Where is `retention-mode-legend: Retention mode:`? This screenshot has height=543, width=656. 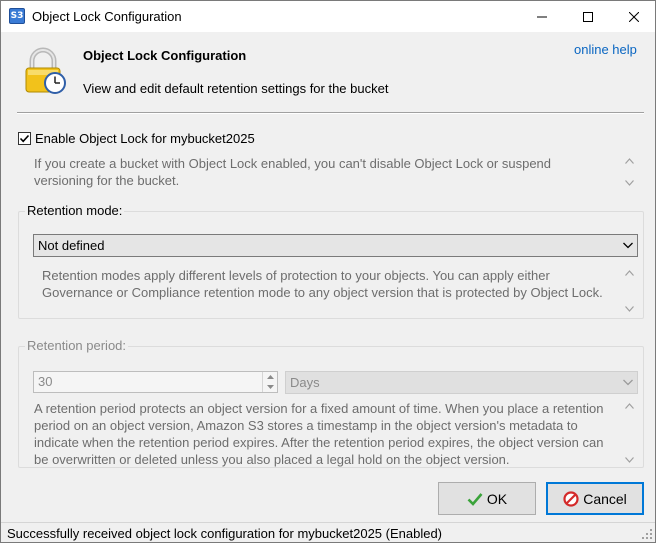
retention-mode-legend: Retention mode: is located at coordinates (75, 210).